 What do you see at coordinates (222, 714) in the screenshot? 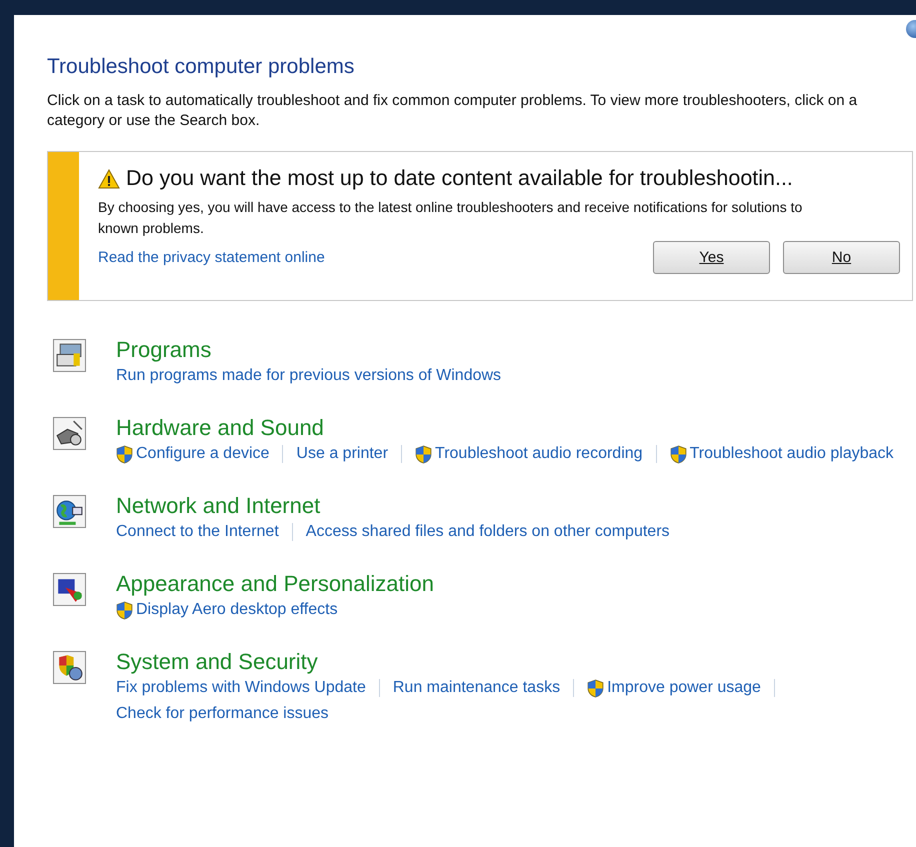
I see `task-link: Check for performance issues` at bounding box center [222, 714].